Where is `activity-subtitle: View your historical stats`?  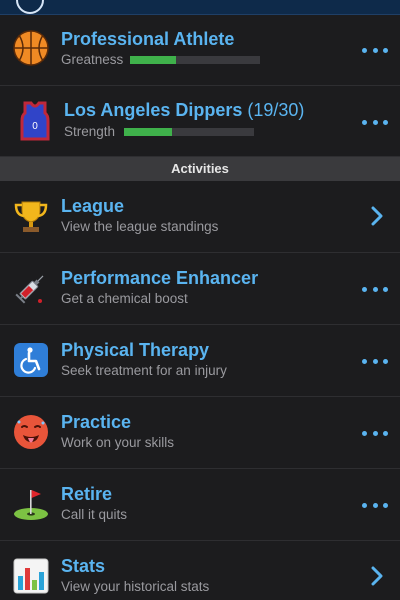 activity-subtitle: View your historical stats is located at coordinates (135, 586).